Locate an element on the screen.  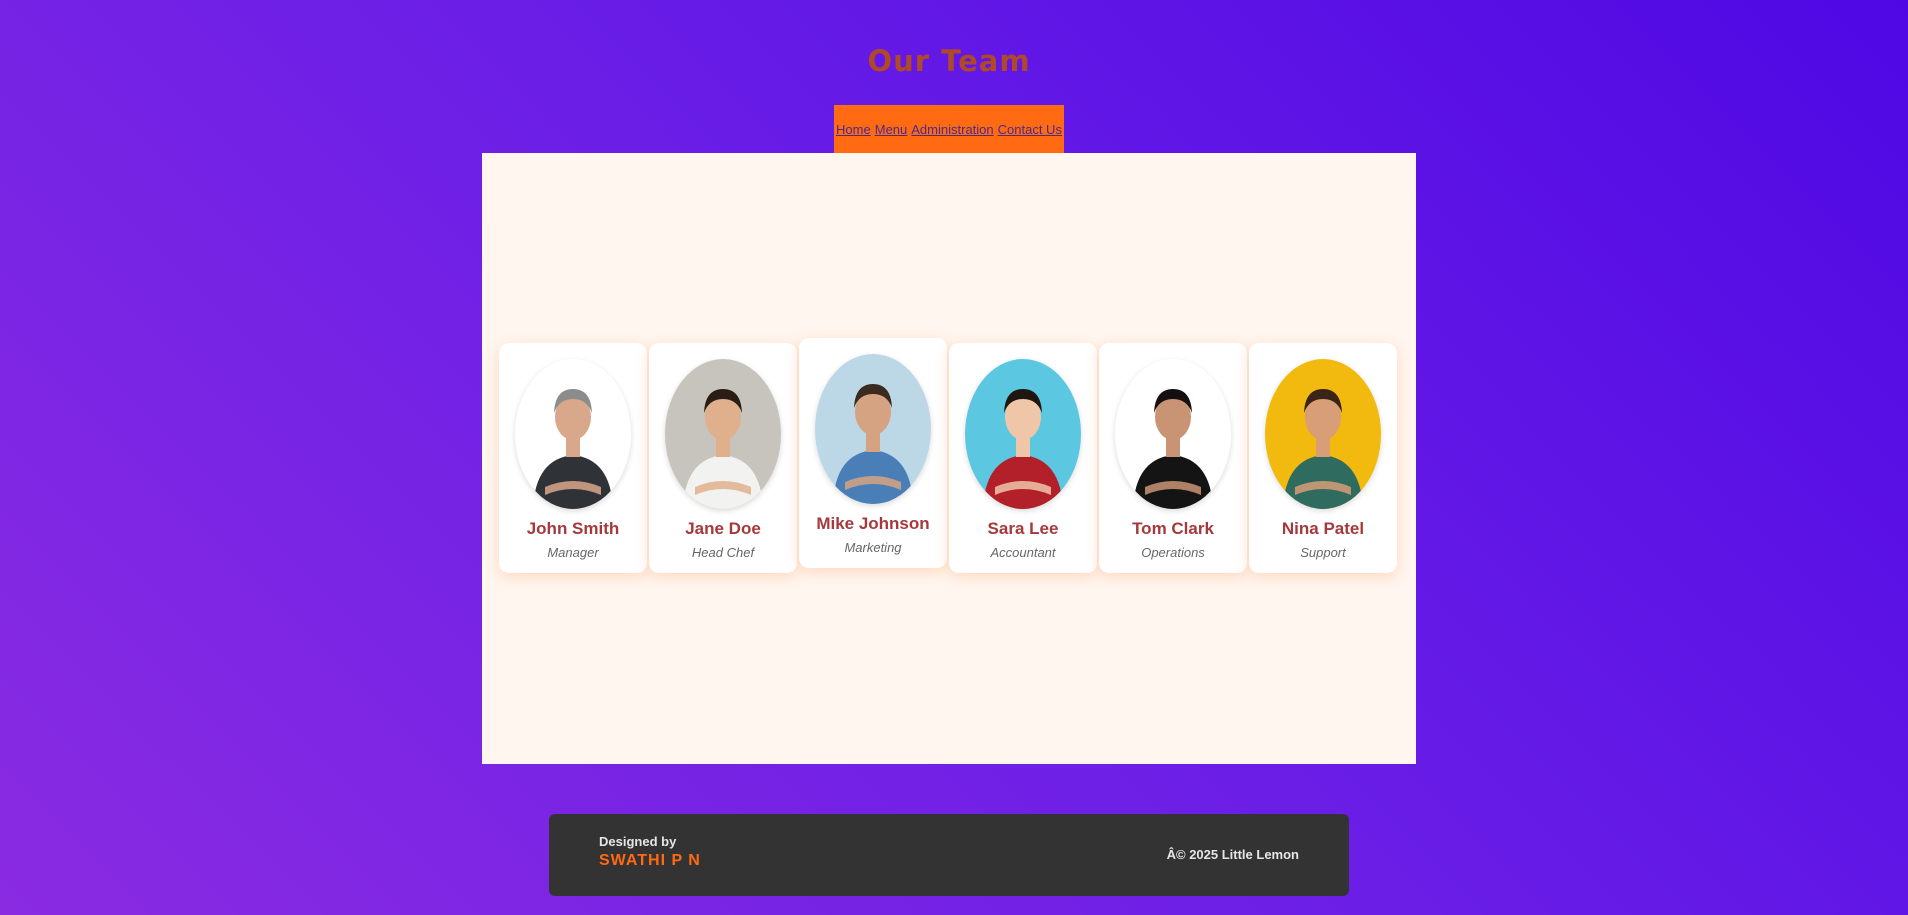
member-role: Manager is located at coordinates (573, 552).